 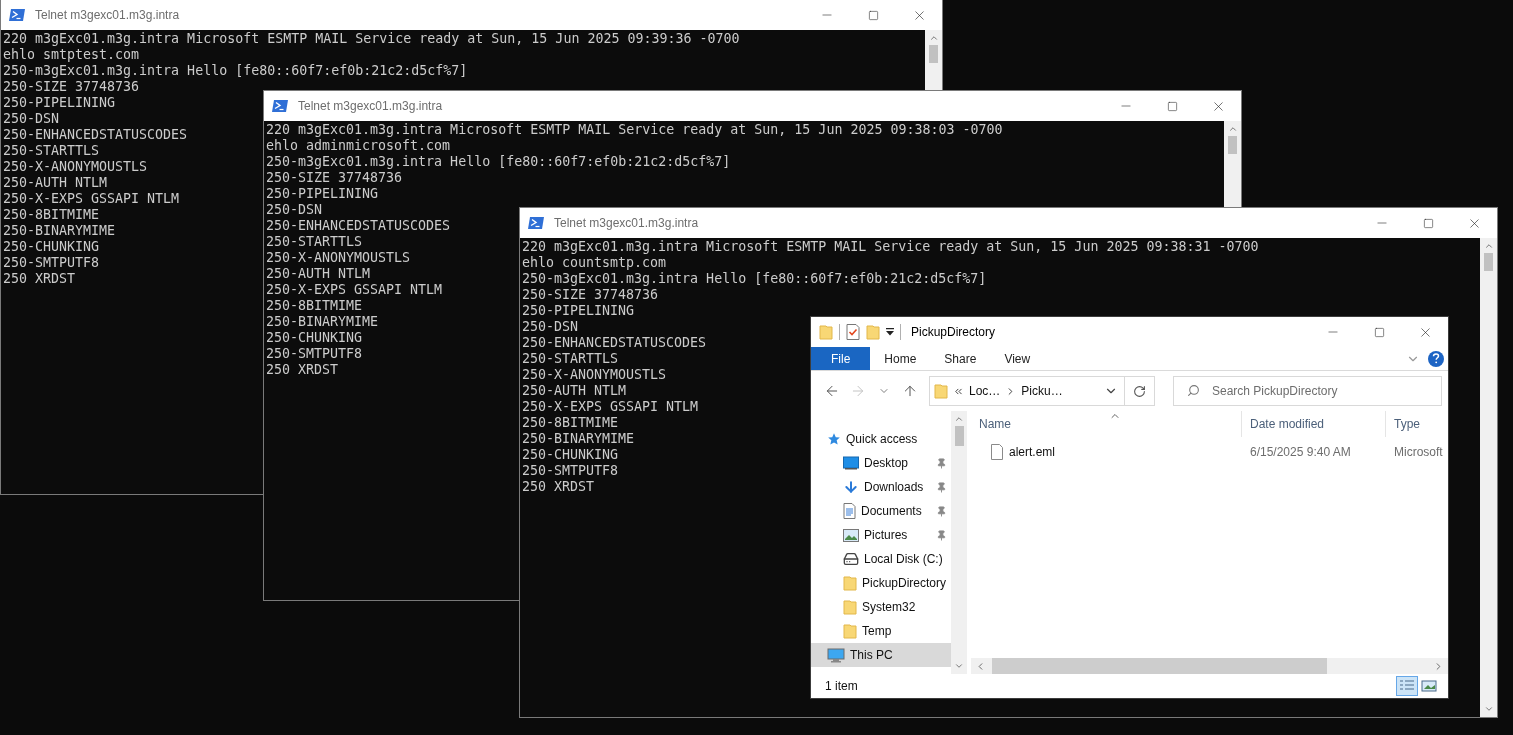 What do you see at coordinates (851, 559) in the screenshot?
I see `drive-icon` at bounding box center [851, 559].